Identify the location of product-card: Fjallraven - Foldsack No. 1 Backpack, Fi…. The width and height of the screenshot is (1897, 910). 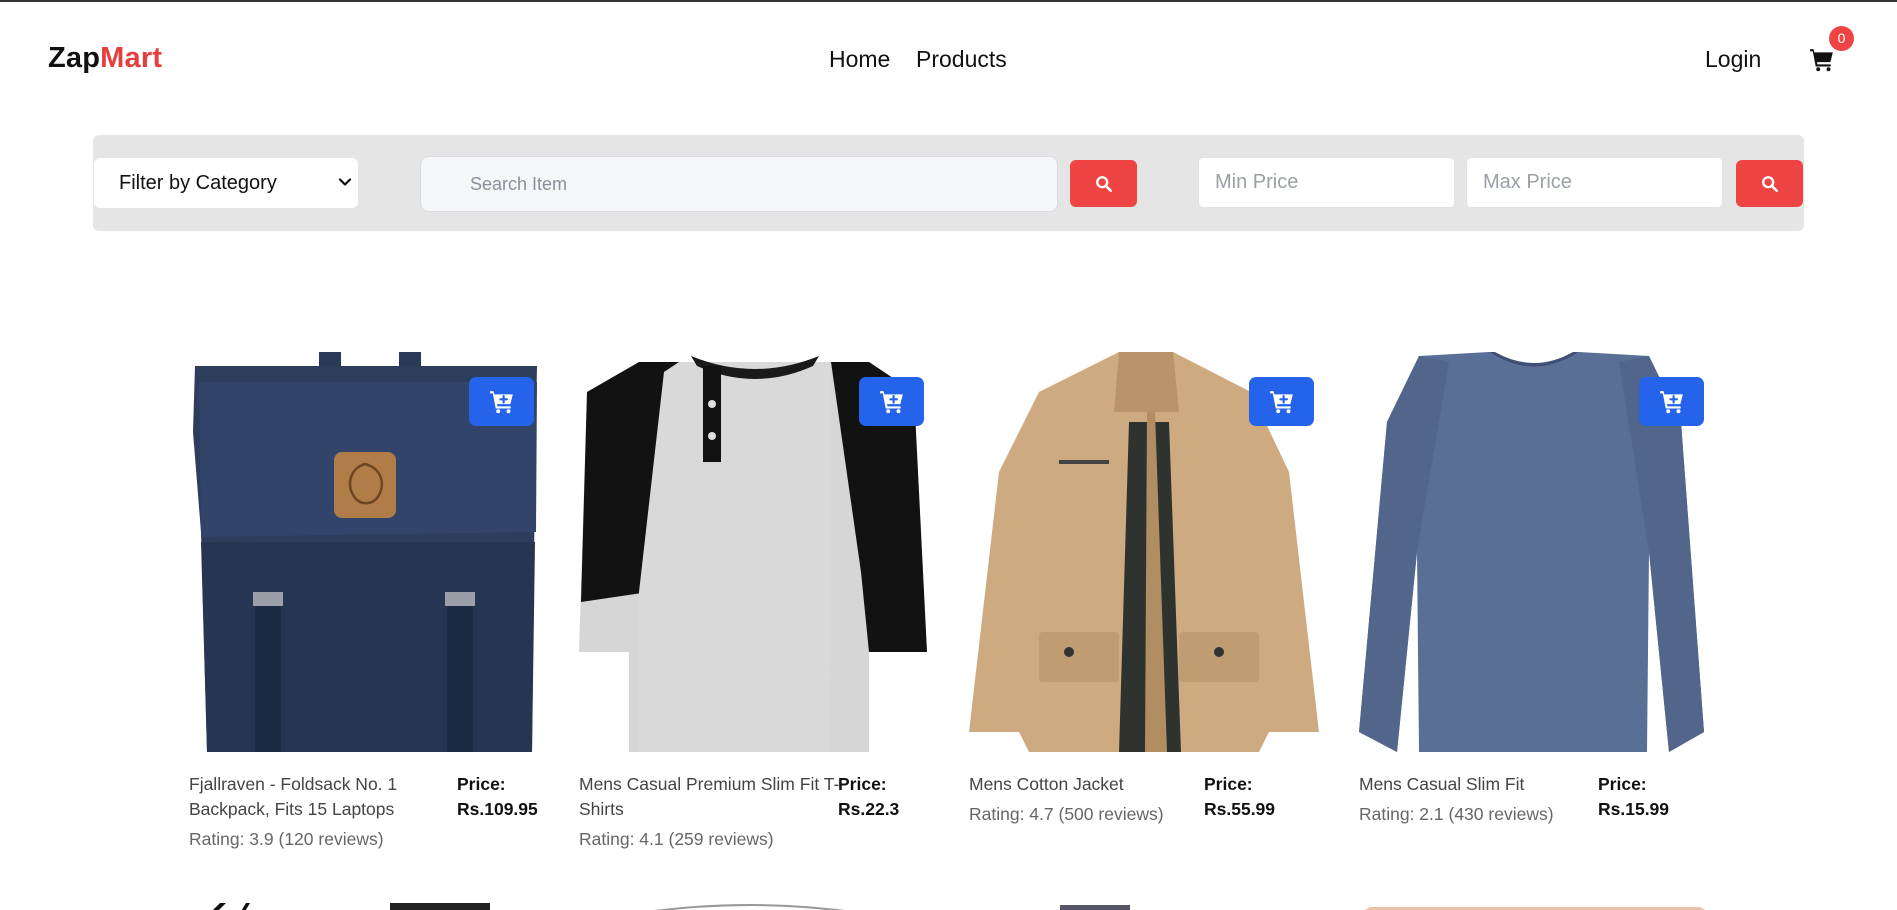
(365, 612).